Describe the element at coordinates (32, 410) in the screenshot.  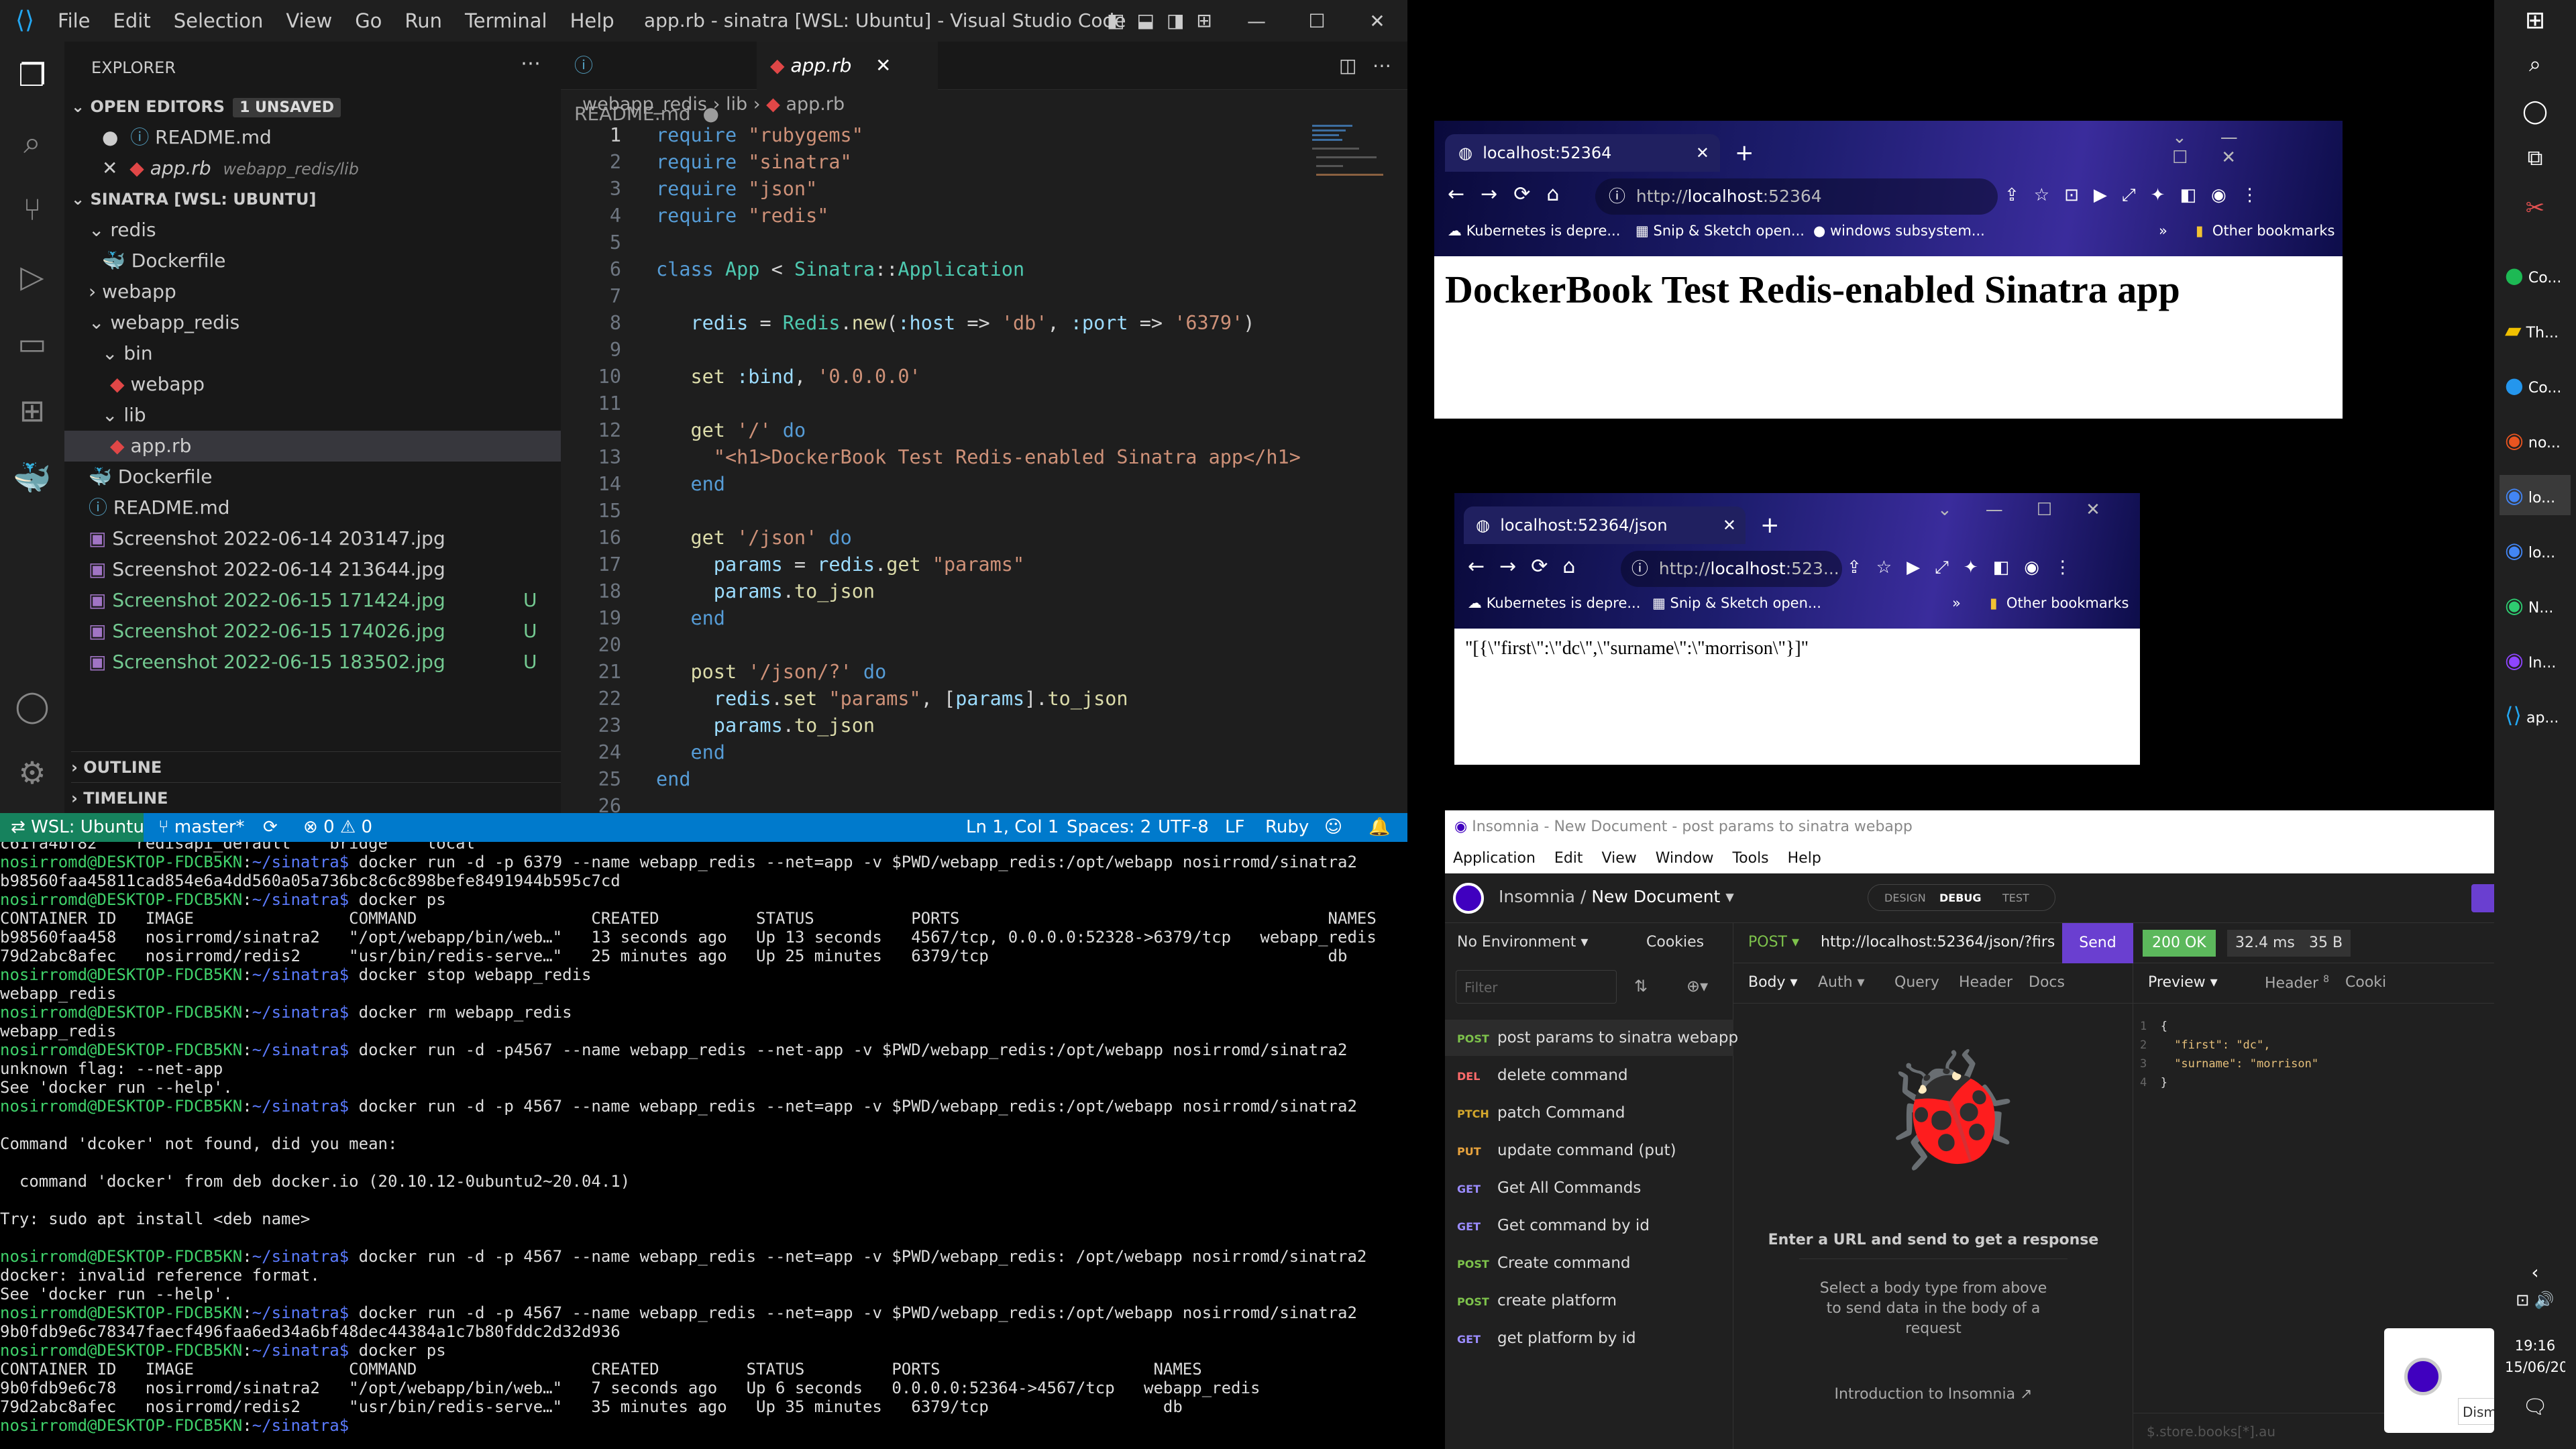
I see `extensions-icon: ⊞` at that location.